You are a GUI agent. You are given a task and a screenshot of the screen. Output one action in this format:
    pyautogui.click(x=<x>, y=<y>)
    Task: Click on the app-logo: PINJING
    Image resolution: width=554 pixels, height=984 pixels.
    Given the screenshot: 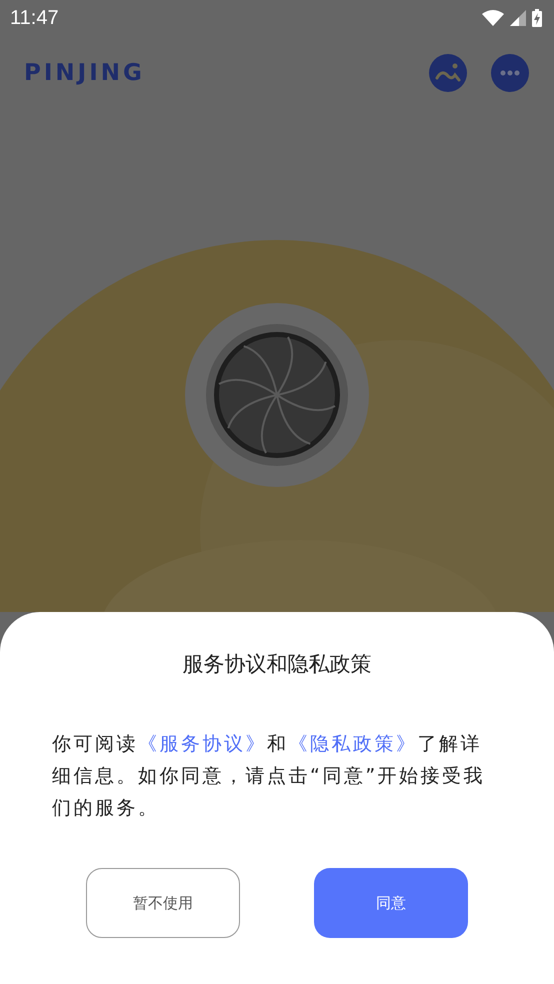 What is the action you would take?
    pyautogui.click(x=84, y=73)
    